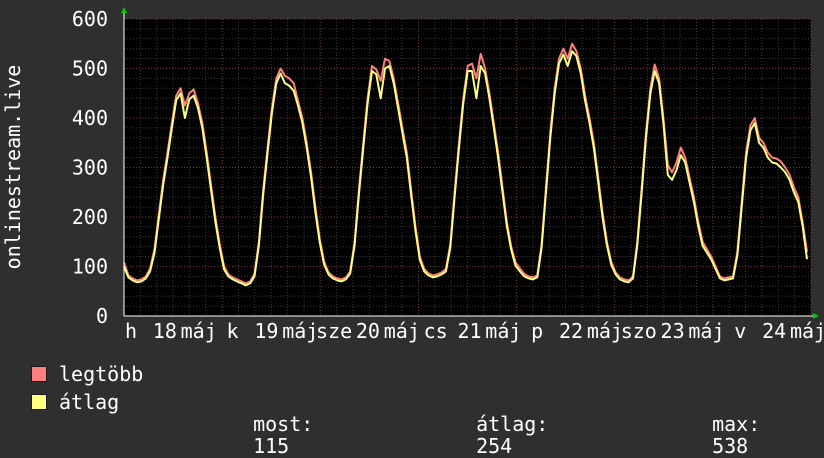 The height and width of the screenshot is (458, 824). What do you see at coordinates (774, 331) in the screenshot?
I see `x-tick-label: 24` at bounding box center [774, 331].